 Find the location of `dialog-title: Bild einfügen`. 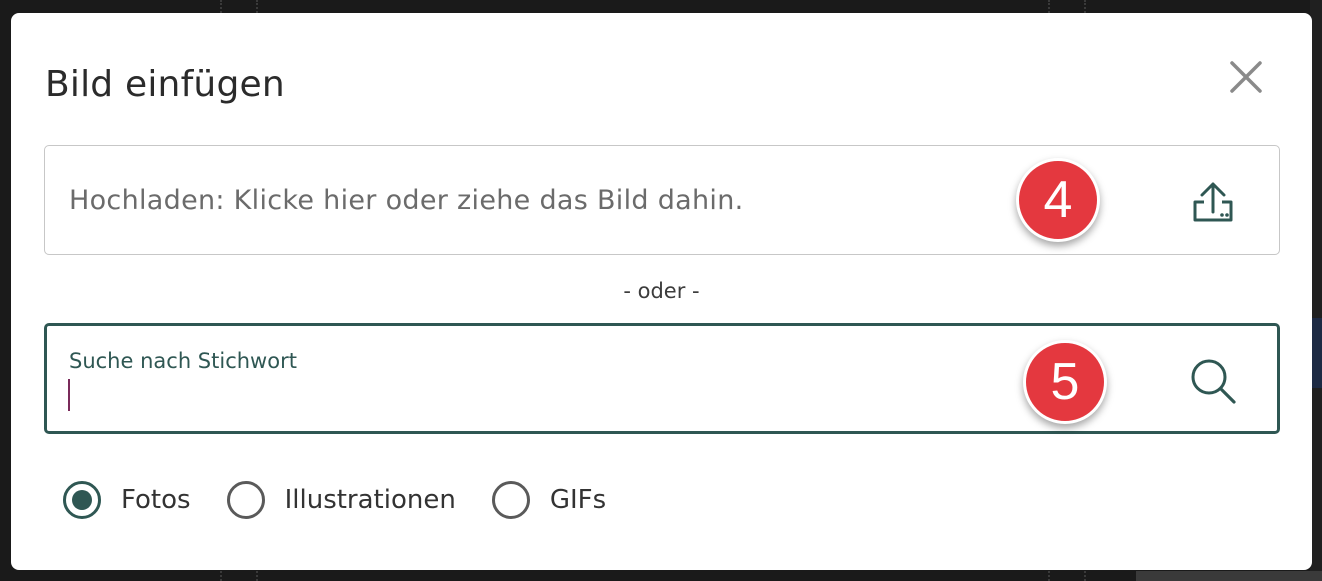

dialog-title: Bild einfügen is located at coordinates (165, 84).